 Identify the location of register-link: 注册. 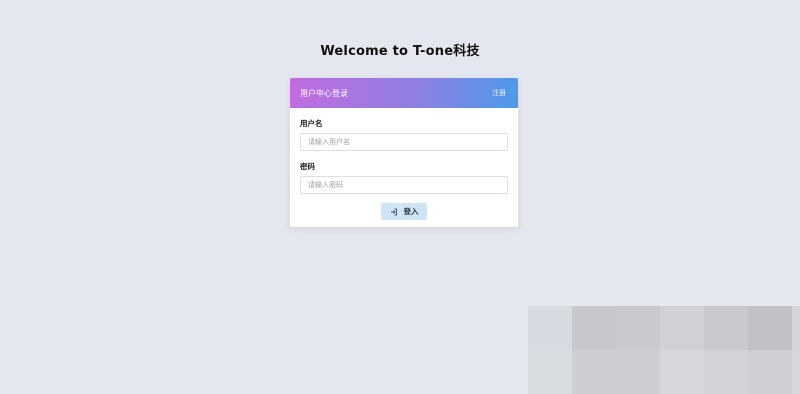
(499, 93).